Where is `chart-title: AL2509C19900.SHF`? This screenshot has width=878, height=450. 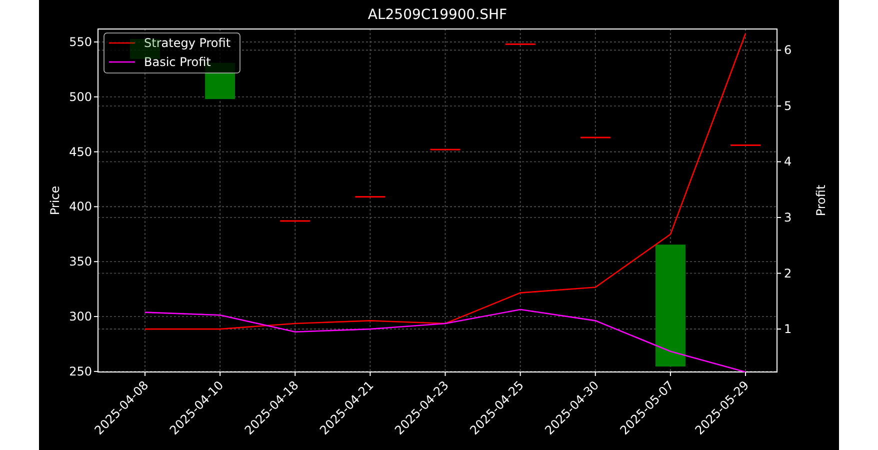
chart-title: AL2509C19900.SHF is located at coordinates (438, 15).